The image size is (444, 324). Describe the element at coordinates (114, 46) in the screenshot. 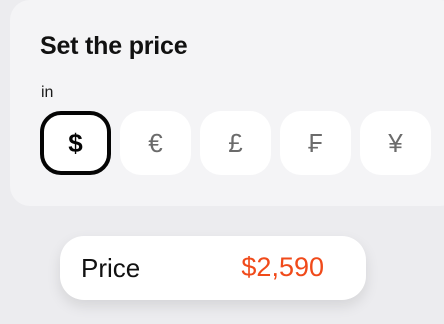

I see `page-title: Set the price` at that location.